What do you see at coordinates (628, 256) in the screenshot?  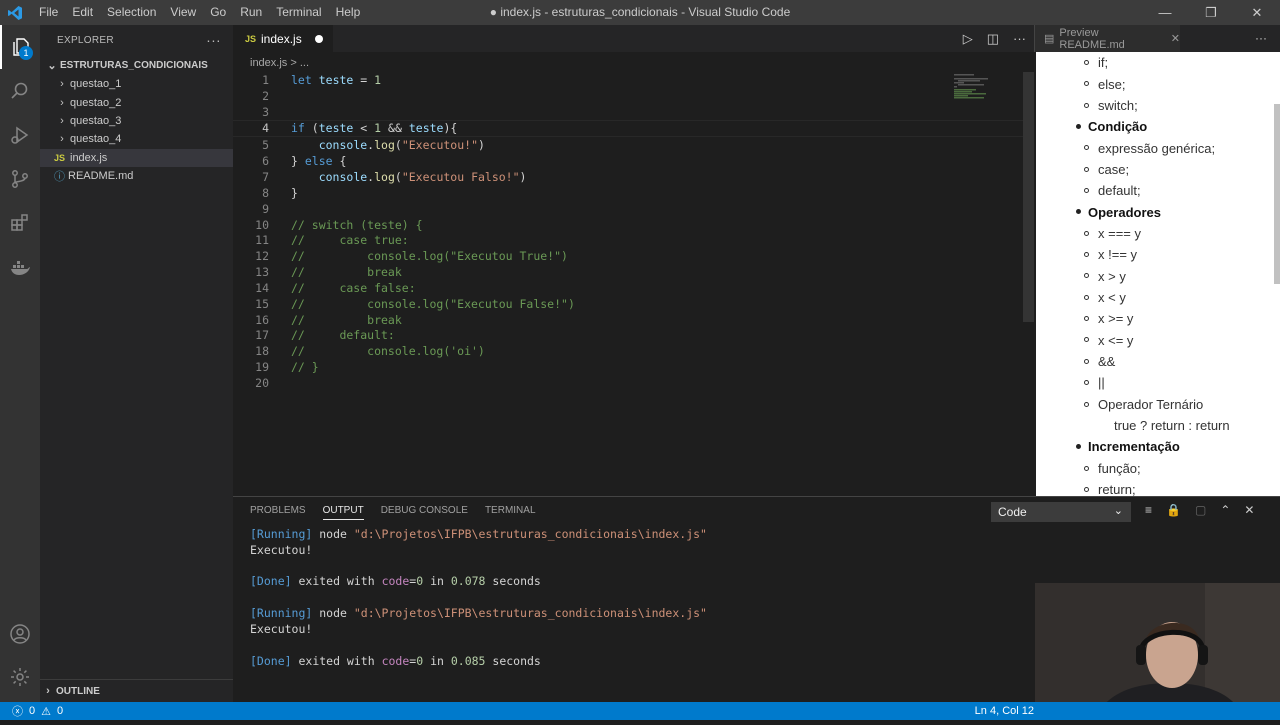 I see `code-line: 12 // console.log("Executou True!")` at bounding box center [628, 256].